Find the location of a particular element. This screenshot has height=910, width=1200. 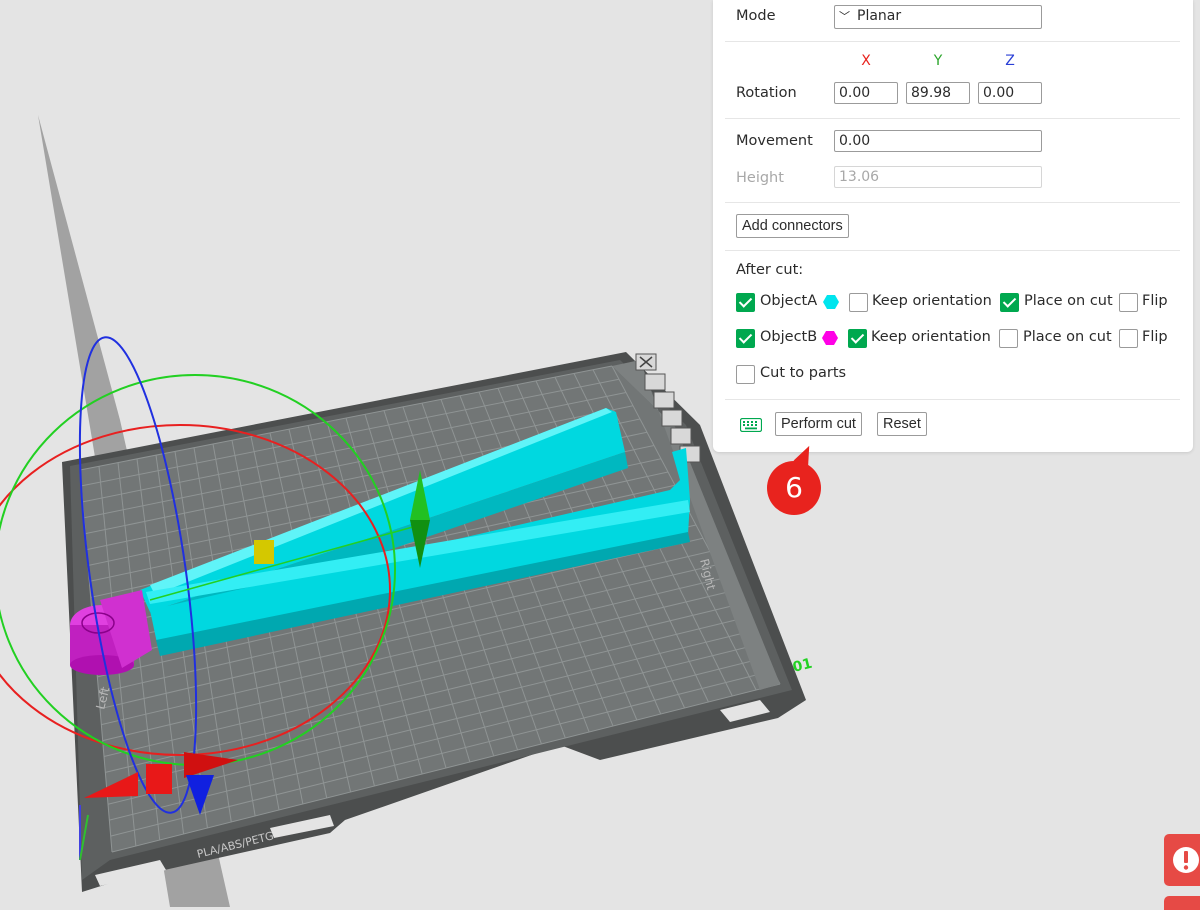

object-b-color-hexagon-icon is located at coordinates (830, 338).